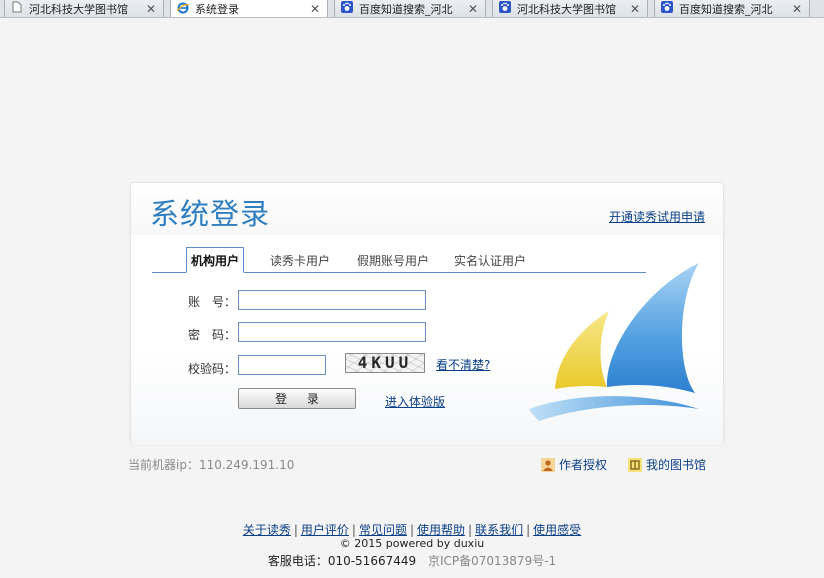 This screenshot has height=578, width=824. What do you see at coordinates (441, 530) in the screenshot?
I see `footer-link-help: 使用帮助` at bounding box center [441, 530].